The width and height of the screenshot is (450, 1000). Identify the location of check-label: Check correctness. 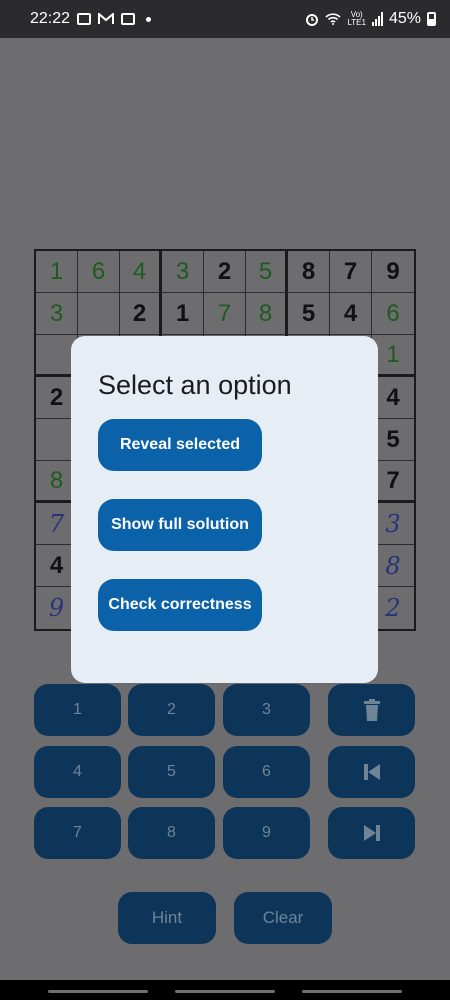
(180, 604).